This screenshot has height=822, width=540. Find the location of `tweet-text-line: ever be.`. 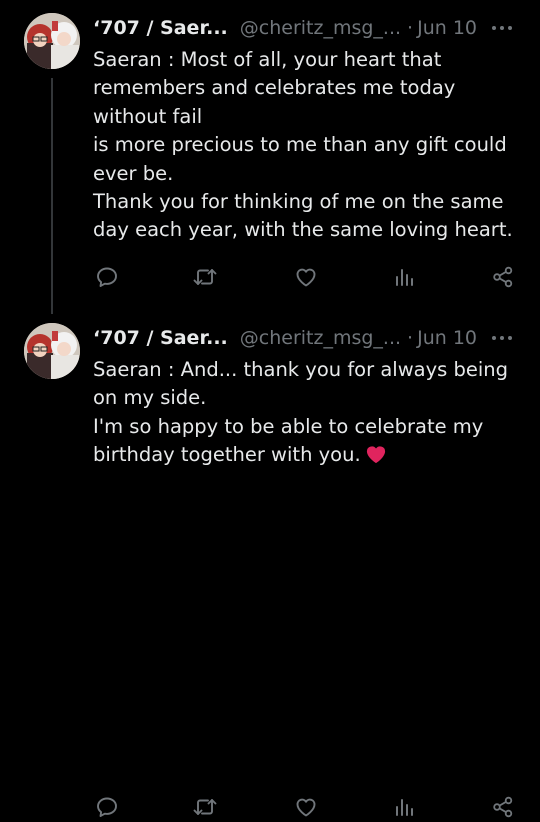

tweet-text-line: ever be. is located at coordinates (133, 173).